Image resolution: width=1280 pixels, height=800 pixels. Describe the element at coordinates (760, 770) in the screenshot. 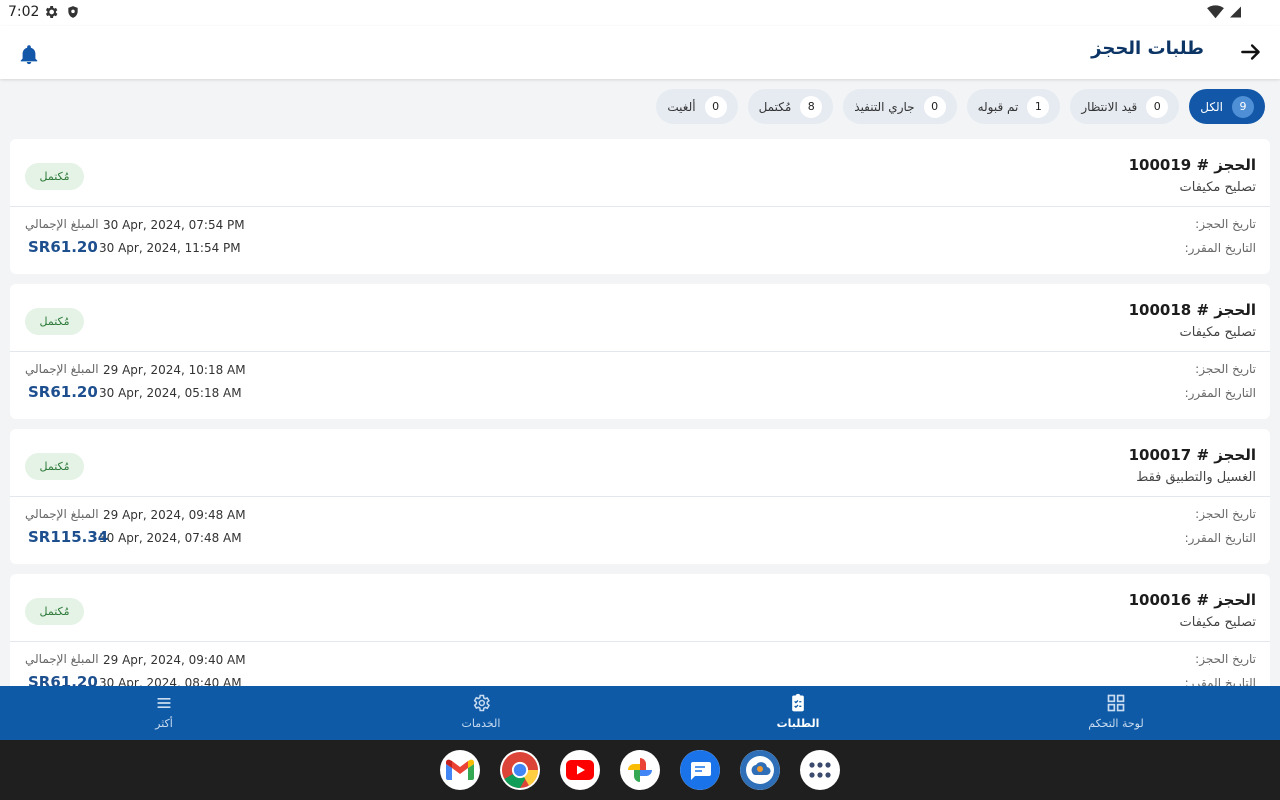

I see `app-icon` at that location.